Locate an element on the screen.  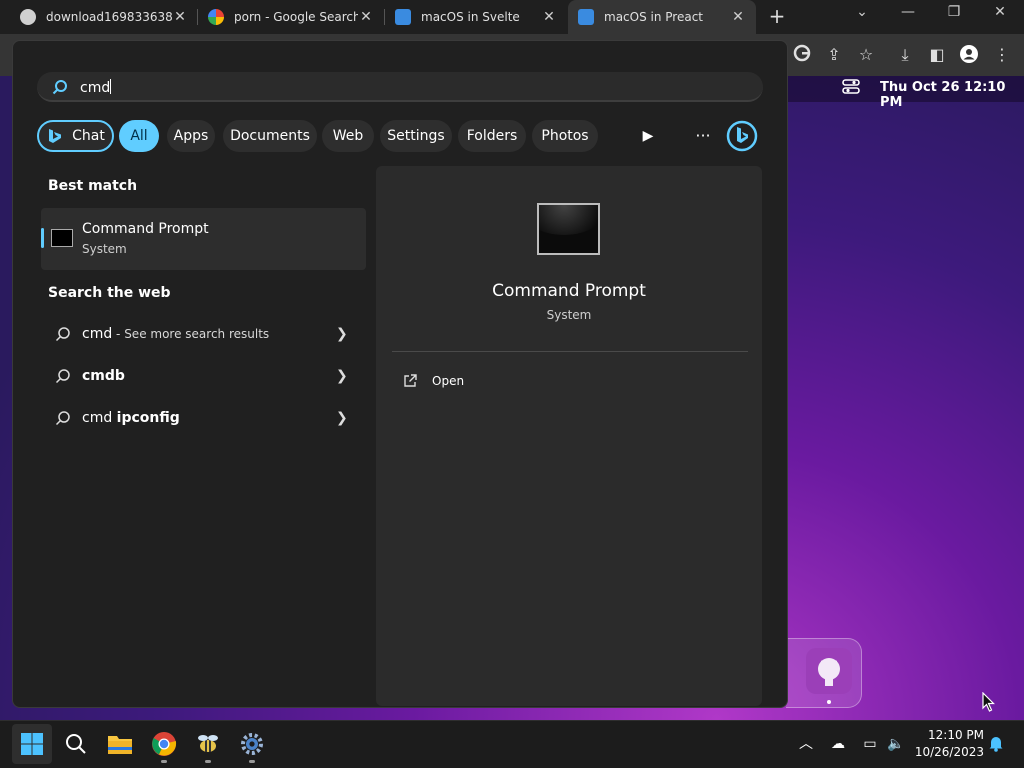
globe-icon is located at coordinates (28, 17).